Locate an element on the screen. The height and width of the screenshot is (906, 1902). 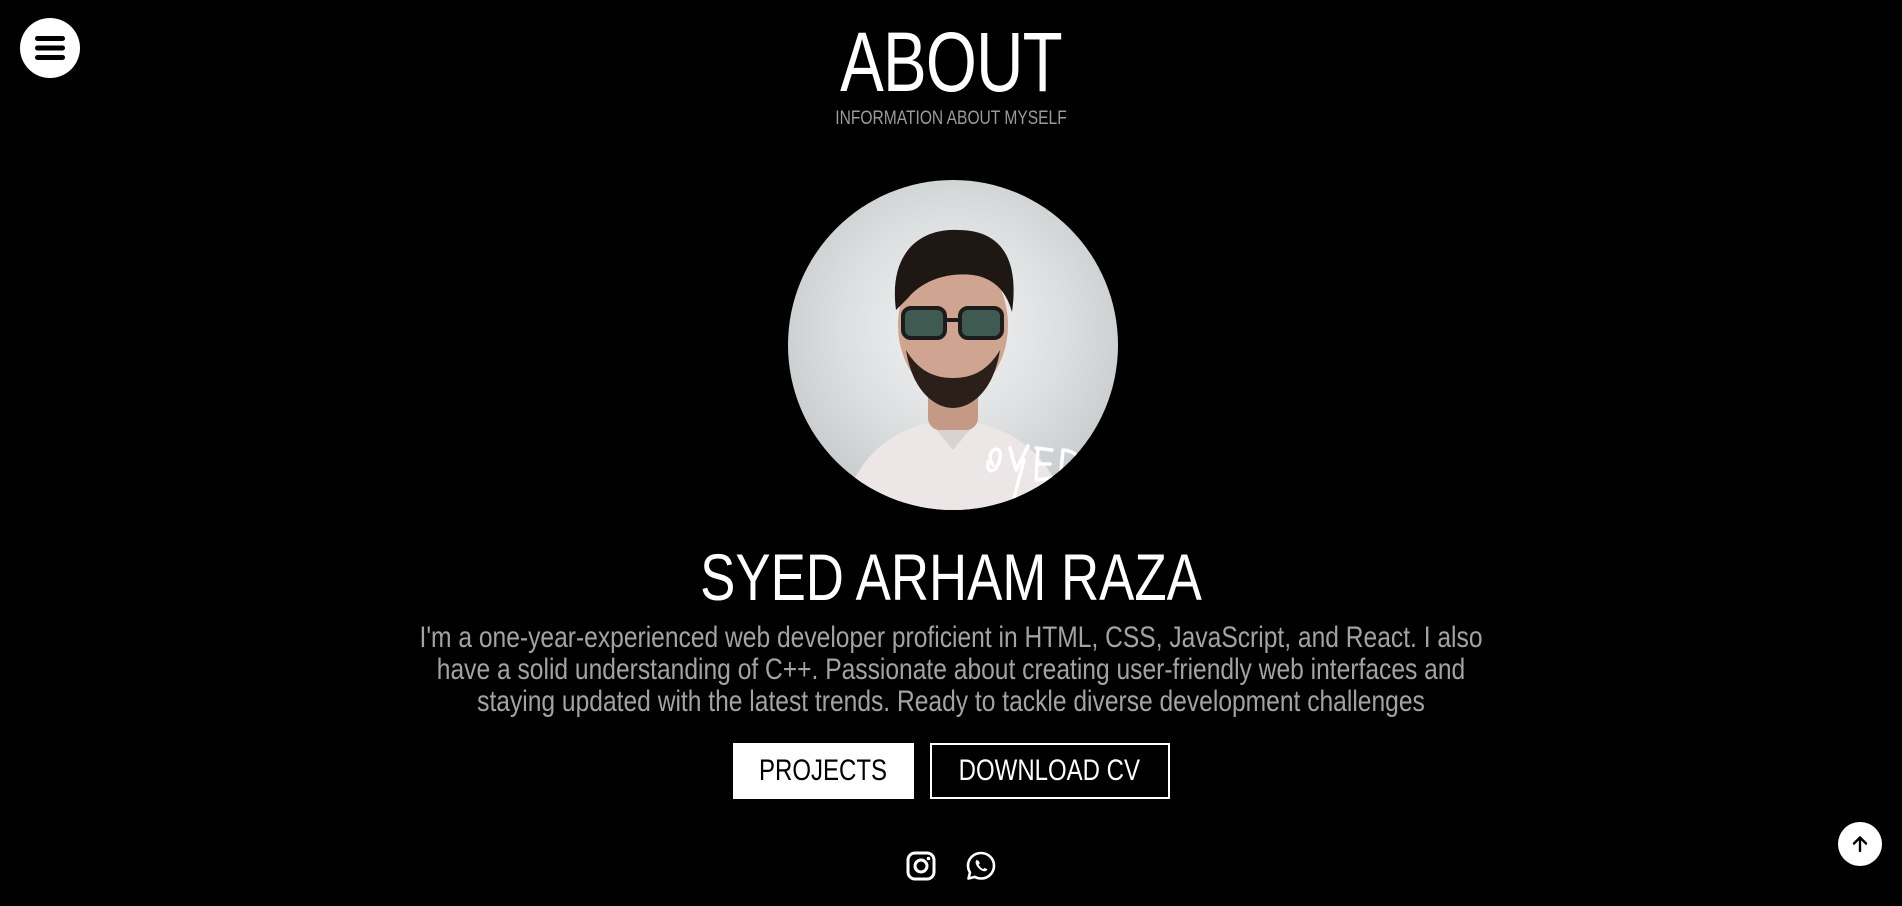
instagram-icon is located at coordinates (921, 866).